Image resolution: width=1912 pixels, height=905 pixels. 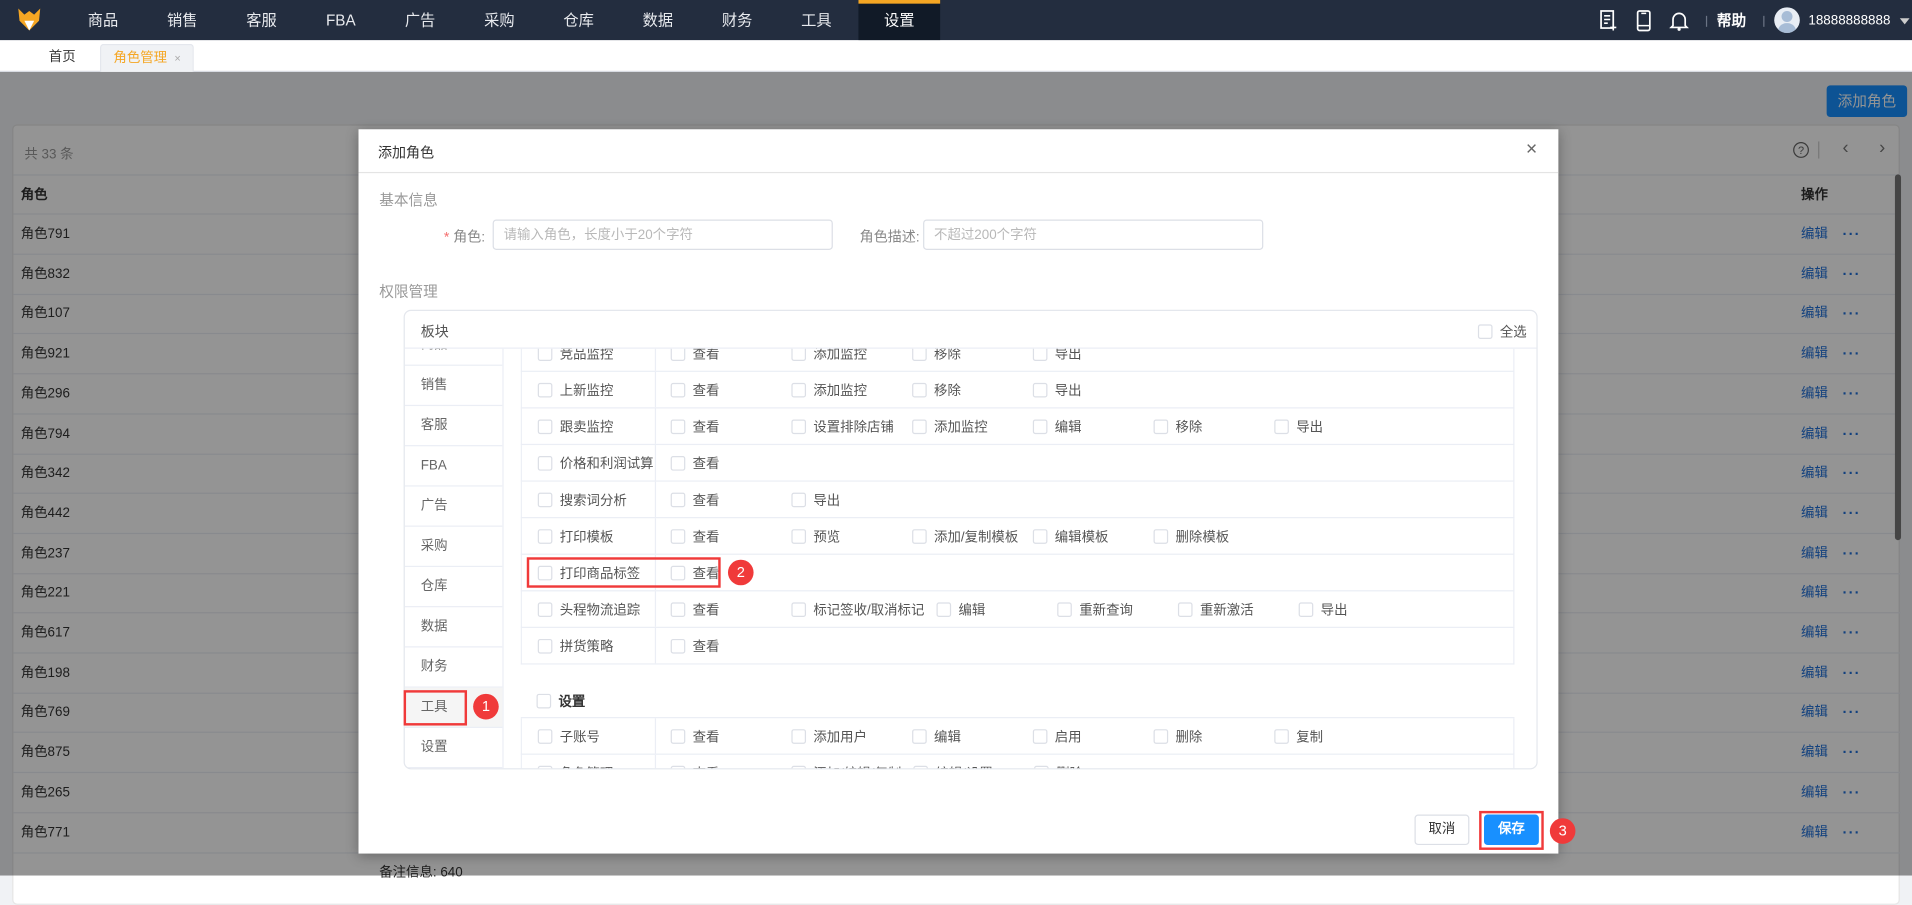 I want to click on permission-action: 删除, so click(x=1214, y=736).